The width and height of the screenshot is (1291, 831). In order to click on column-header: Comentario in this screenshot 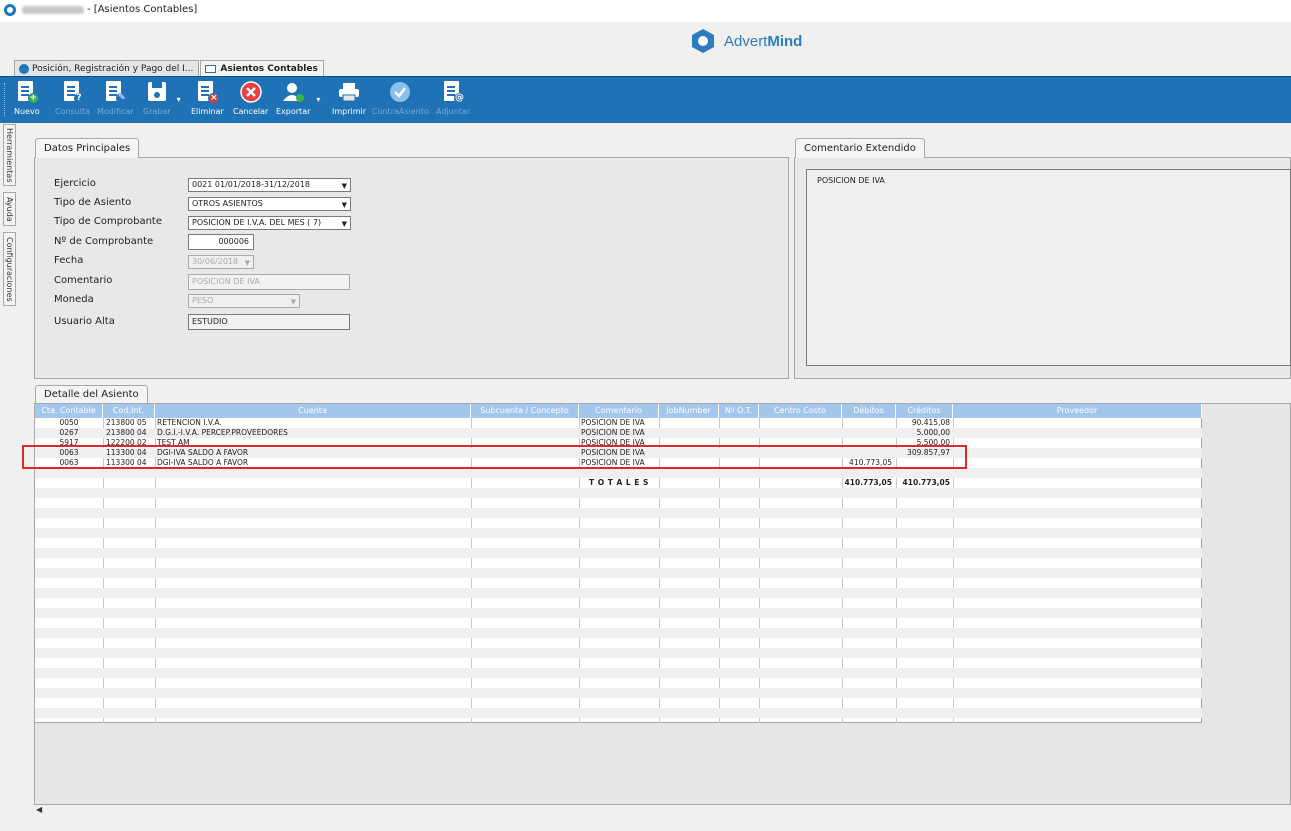, I will do `click(619, 411)`.